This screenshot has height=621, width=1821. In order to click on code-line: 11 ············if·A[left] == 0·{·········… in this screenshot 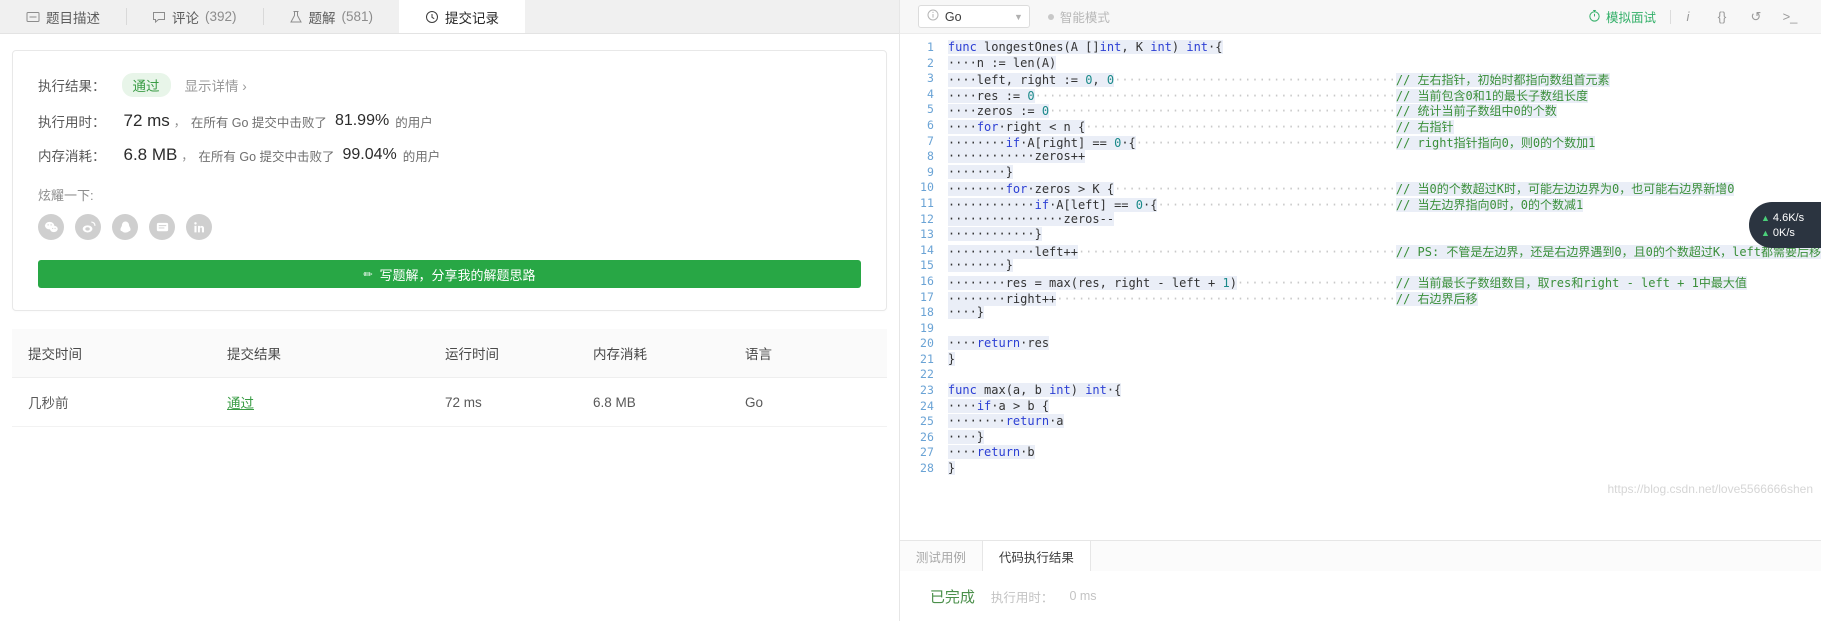, I will do `click(1360, 204)`.